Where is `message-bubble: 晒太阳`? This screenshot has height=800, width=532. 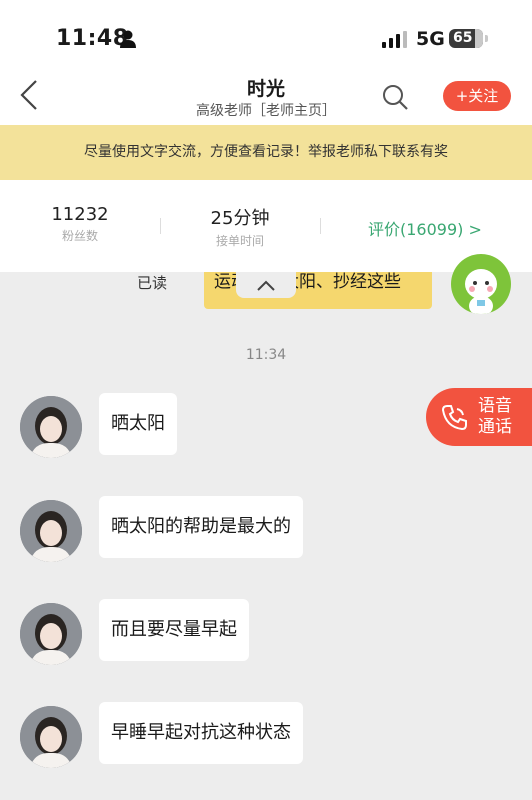 message-bubble: 晒太阳 is located at coordinates (138, 424).